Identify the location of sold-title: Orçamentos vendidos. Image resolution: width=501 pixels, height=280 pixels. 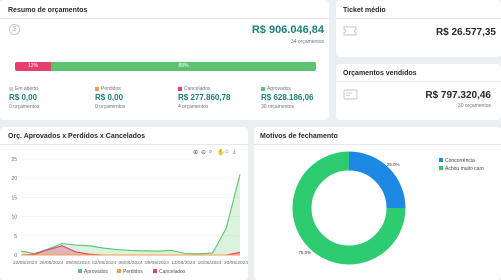
(380, 73).